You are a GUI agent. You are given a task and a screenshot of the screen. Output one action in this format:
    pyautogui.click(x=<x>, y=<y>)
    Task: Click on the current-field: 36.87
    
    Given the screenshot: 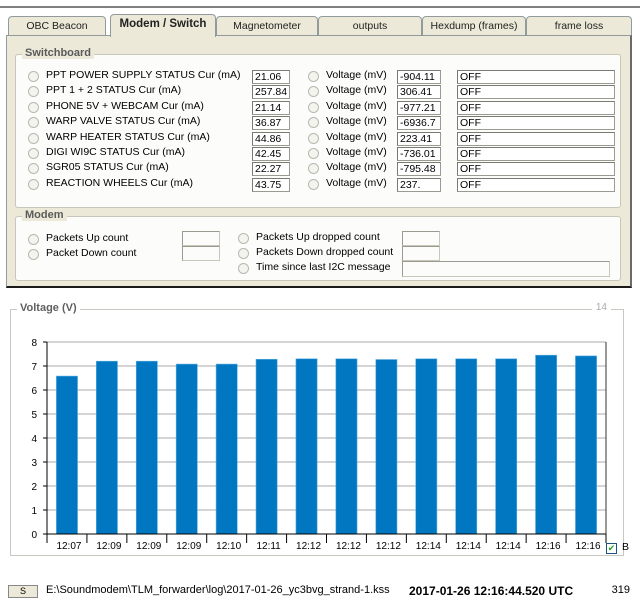 What is the action you would take?
    pyautogui.click(x=271, y=123)
    